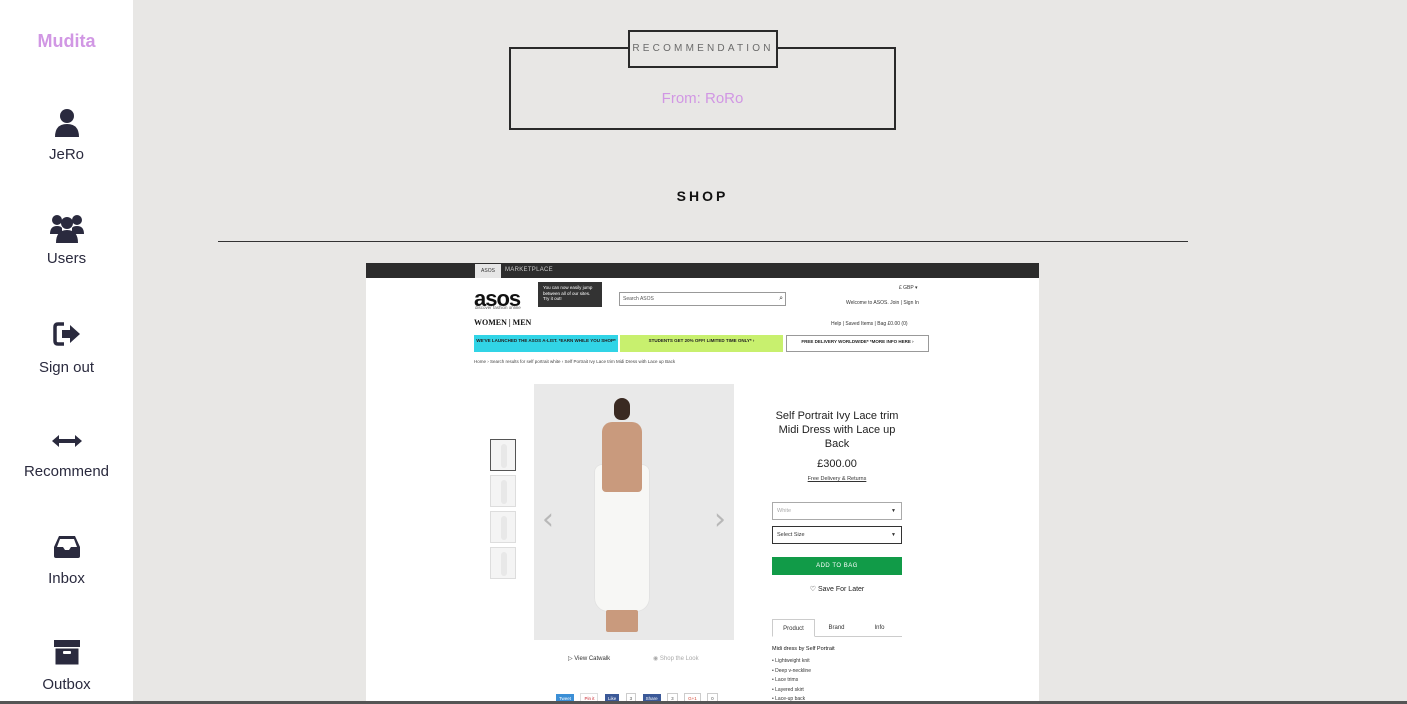 The width and height of the screenshot is (1407, 704). What do you see at coordinates (781, 298) in the screenshot?
I see `search-icon: ⌕` at bounding box center [781, 298].